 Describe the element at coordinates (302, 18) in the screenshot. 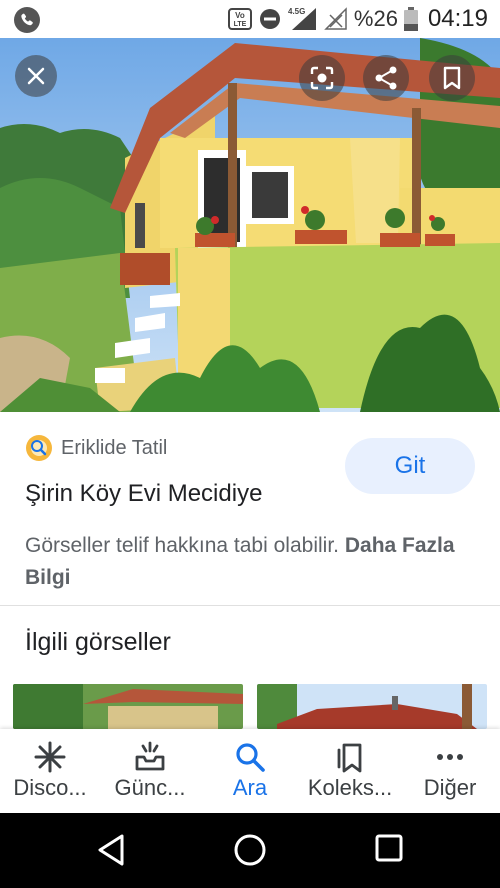

I see `signal-4-5g-icon: 4.5G` at that location.